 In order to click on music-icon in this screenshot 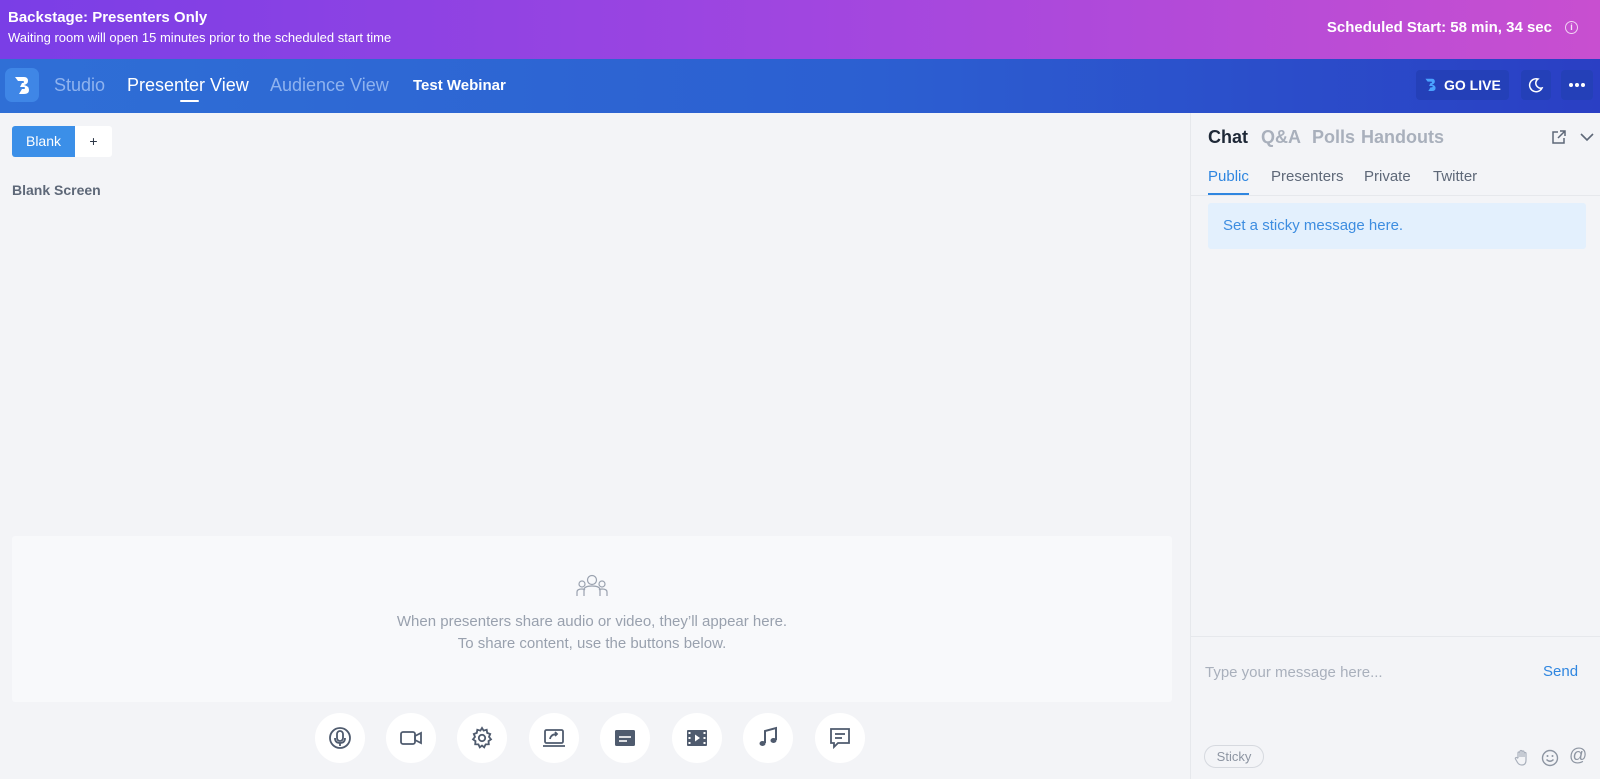, I will do `click(768, 736)`.